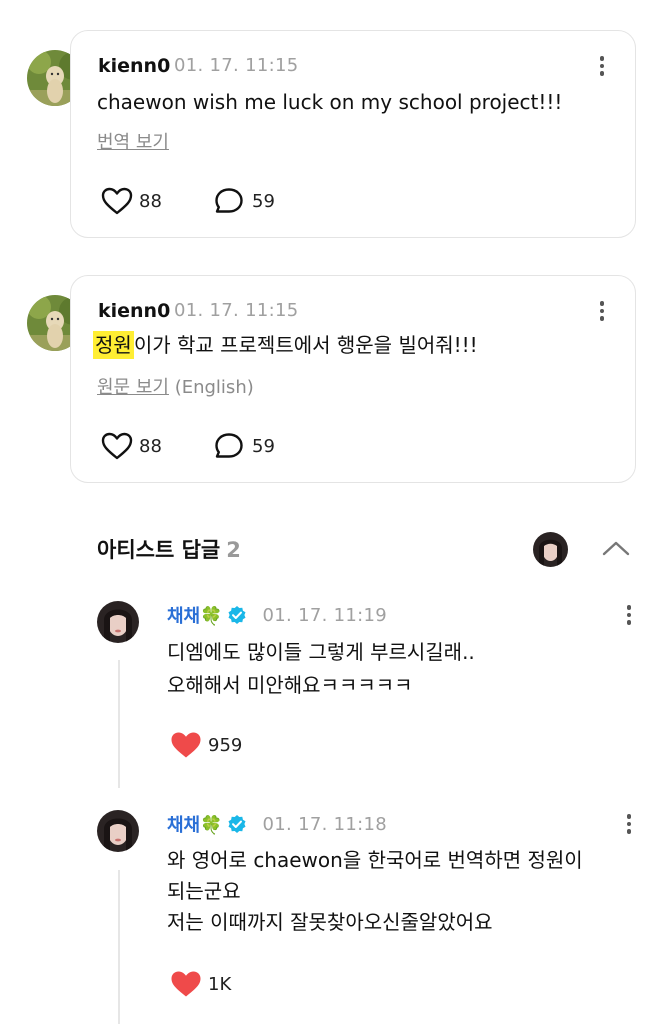  Describe the element at coordinates (305, 345) in the screenshot. I see `comment-text-rest: 이가 학교 프로젝트에서 행운을 빌어줘!!!` at that location.